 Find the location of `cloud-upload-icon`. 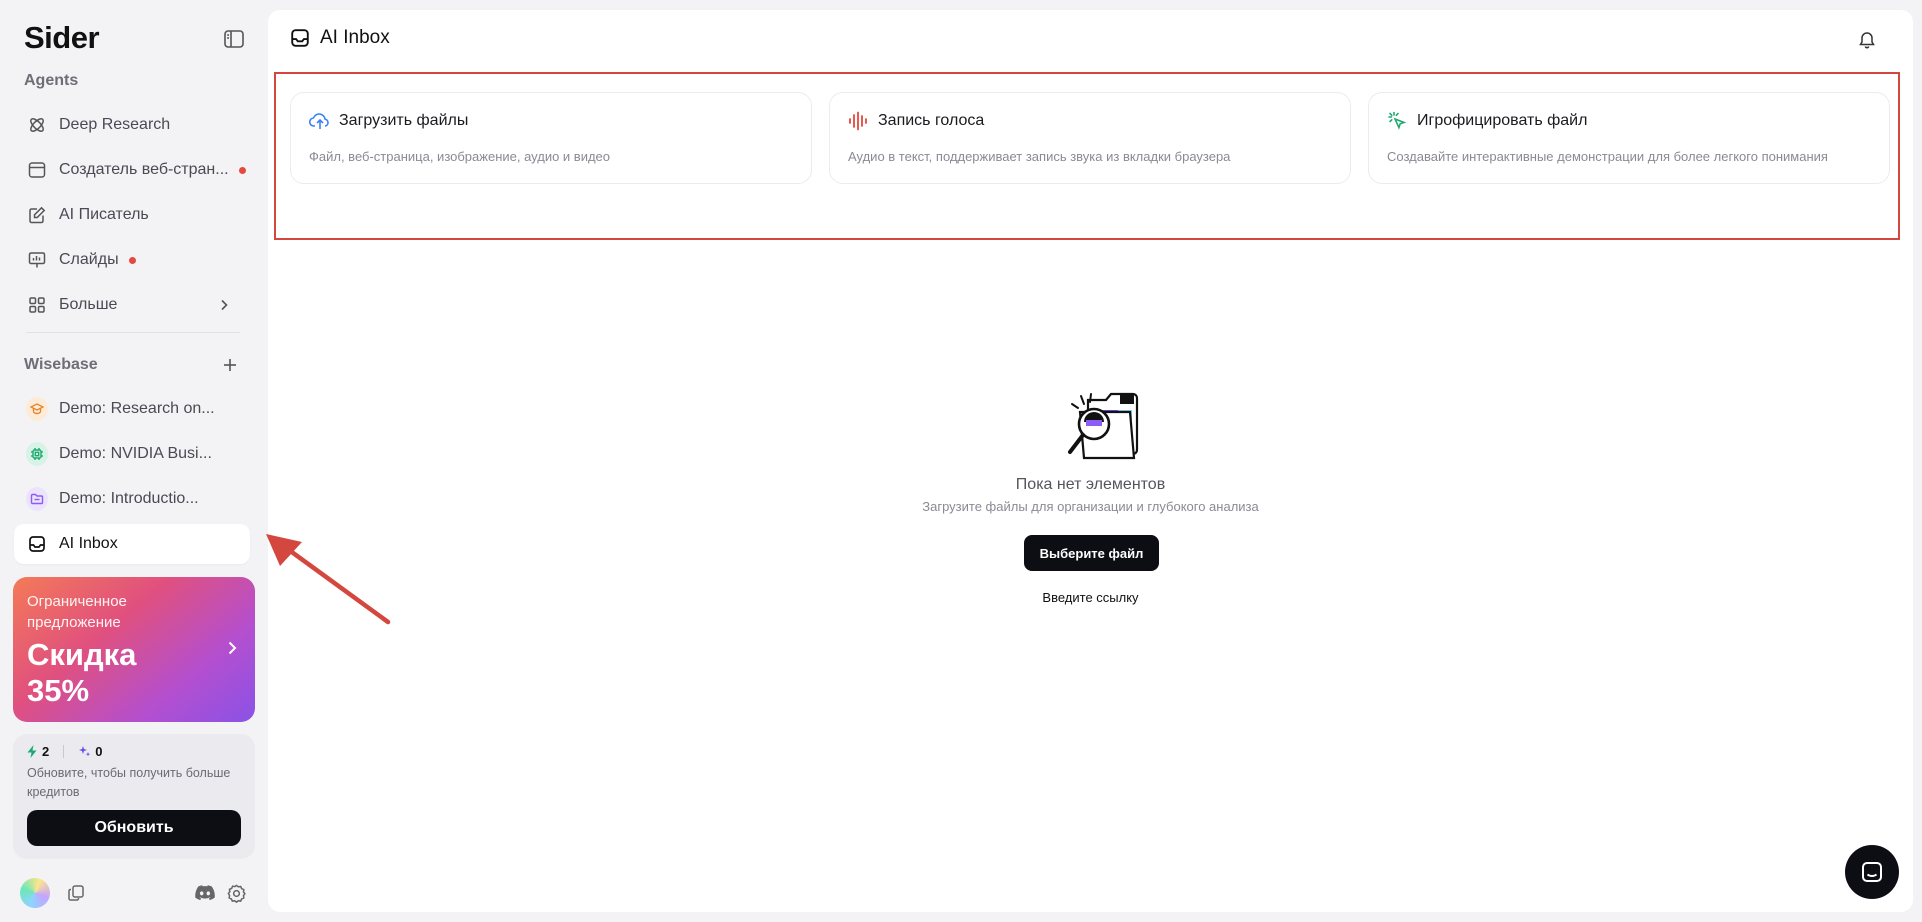

cloud-upload-icon is located at coordinates (319, 121).